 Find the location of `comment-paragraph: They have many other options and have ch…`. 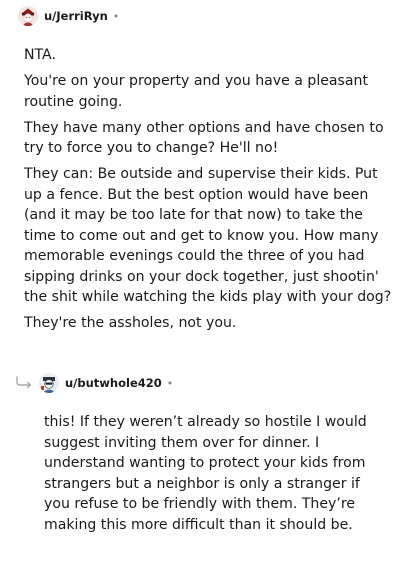

comment-paragraph: They have many other options and have ch… is located at coordinates (204, 138).